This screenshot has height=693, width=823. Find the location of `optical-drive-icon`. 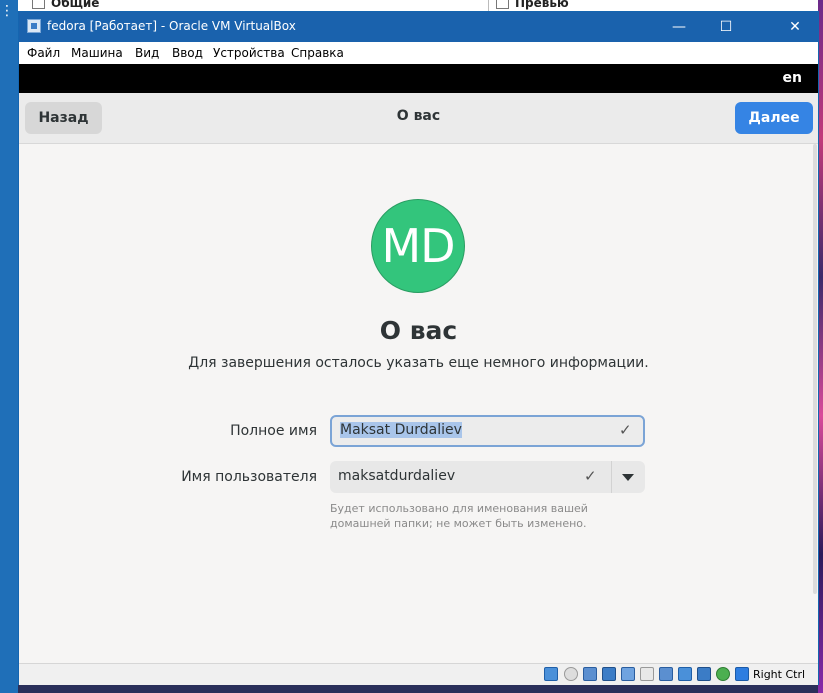

optical-drive-icon is located at coordinates (571, 674).